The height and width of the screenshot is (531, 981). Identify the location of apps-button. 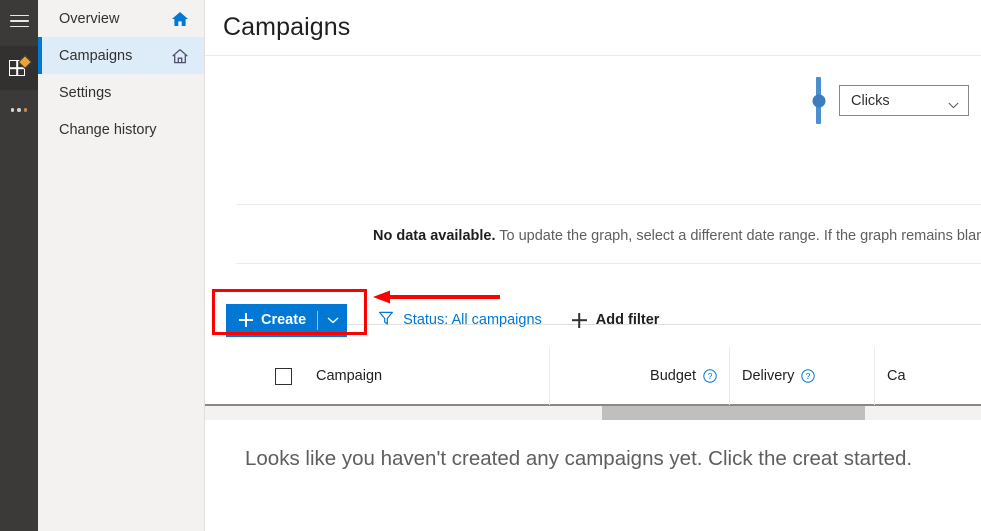
(19, 68).